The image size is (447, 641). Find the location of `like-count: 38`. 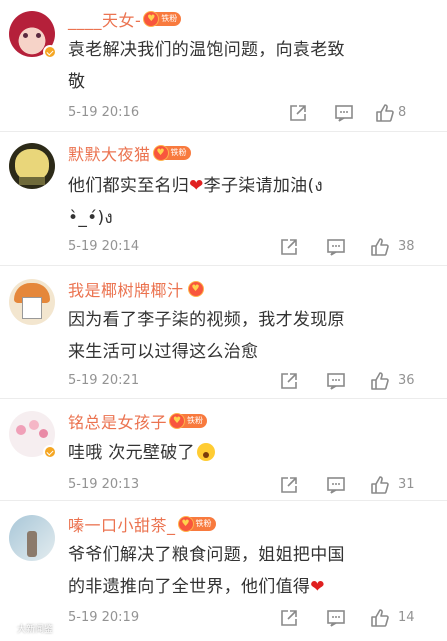

like-count: 38 is located at coordinates (406, 246).